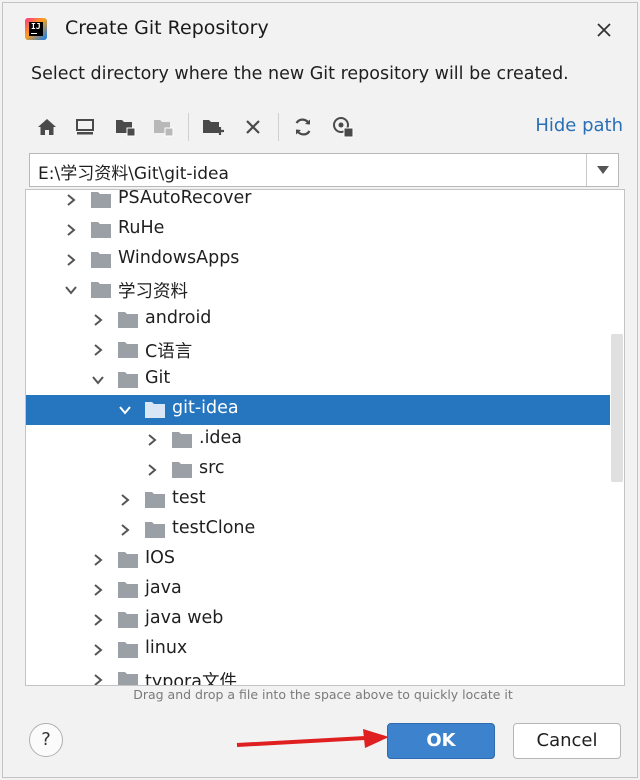 The height and width of the screenshot is (780, 640). Describe the element at coordinates (212, 468) in the screenshot. I see `tree-item-label: src` at that location.